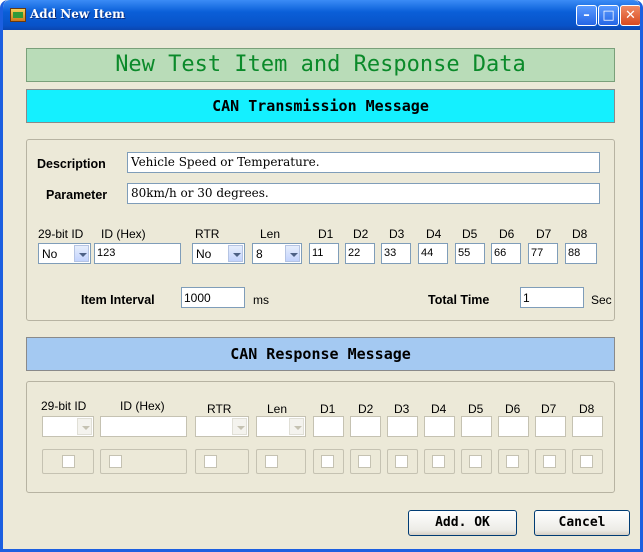  I want to click on rx-id-hex-checkbox, so click(115, 461).